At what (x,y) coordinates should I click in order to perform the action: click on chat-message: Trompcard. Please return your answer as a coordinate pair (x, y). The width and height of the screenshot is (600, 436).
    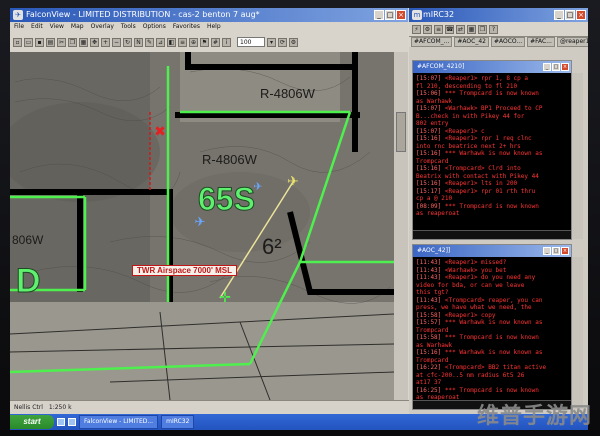
    Looking at the image, I should click on (492, 162).